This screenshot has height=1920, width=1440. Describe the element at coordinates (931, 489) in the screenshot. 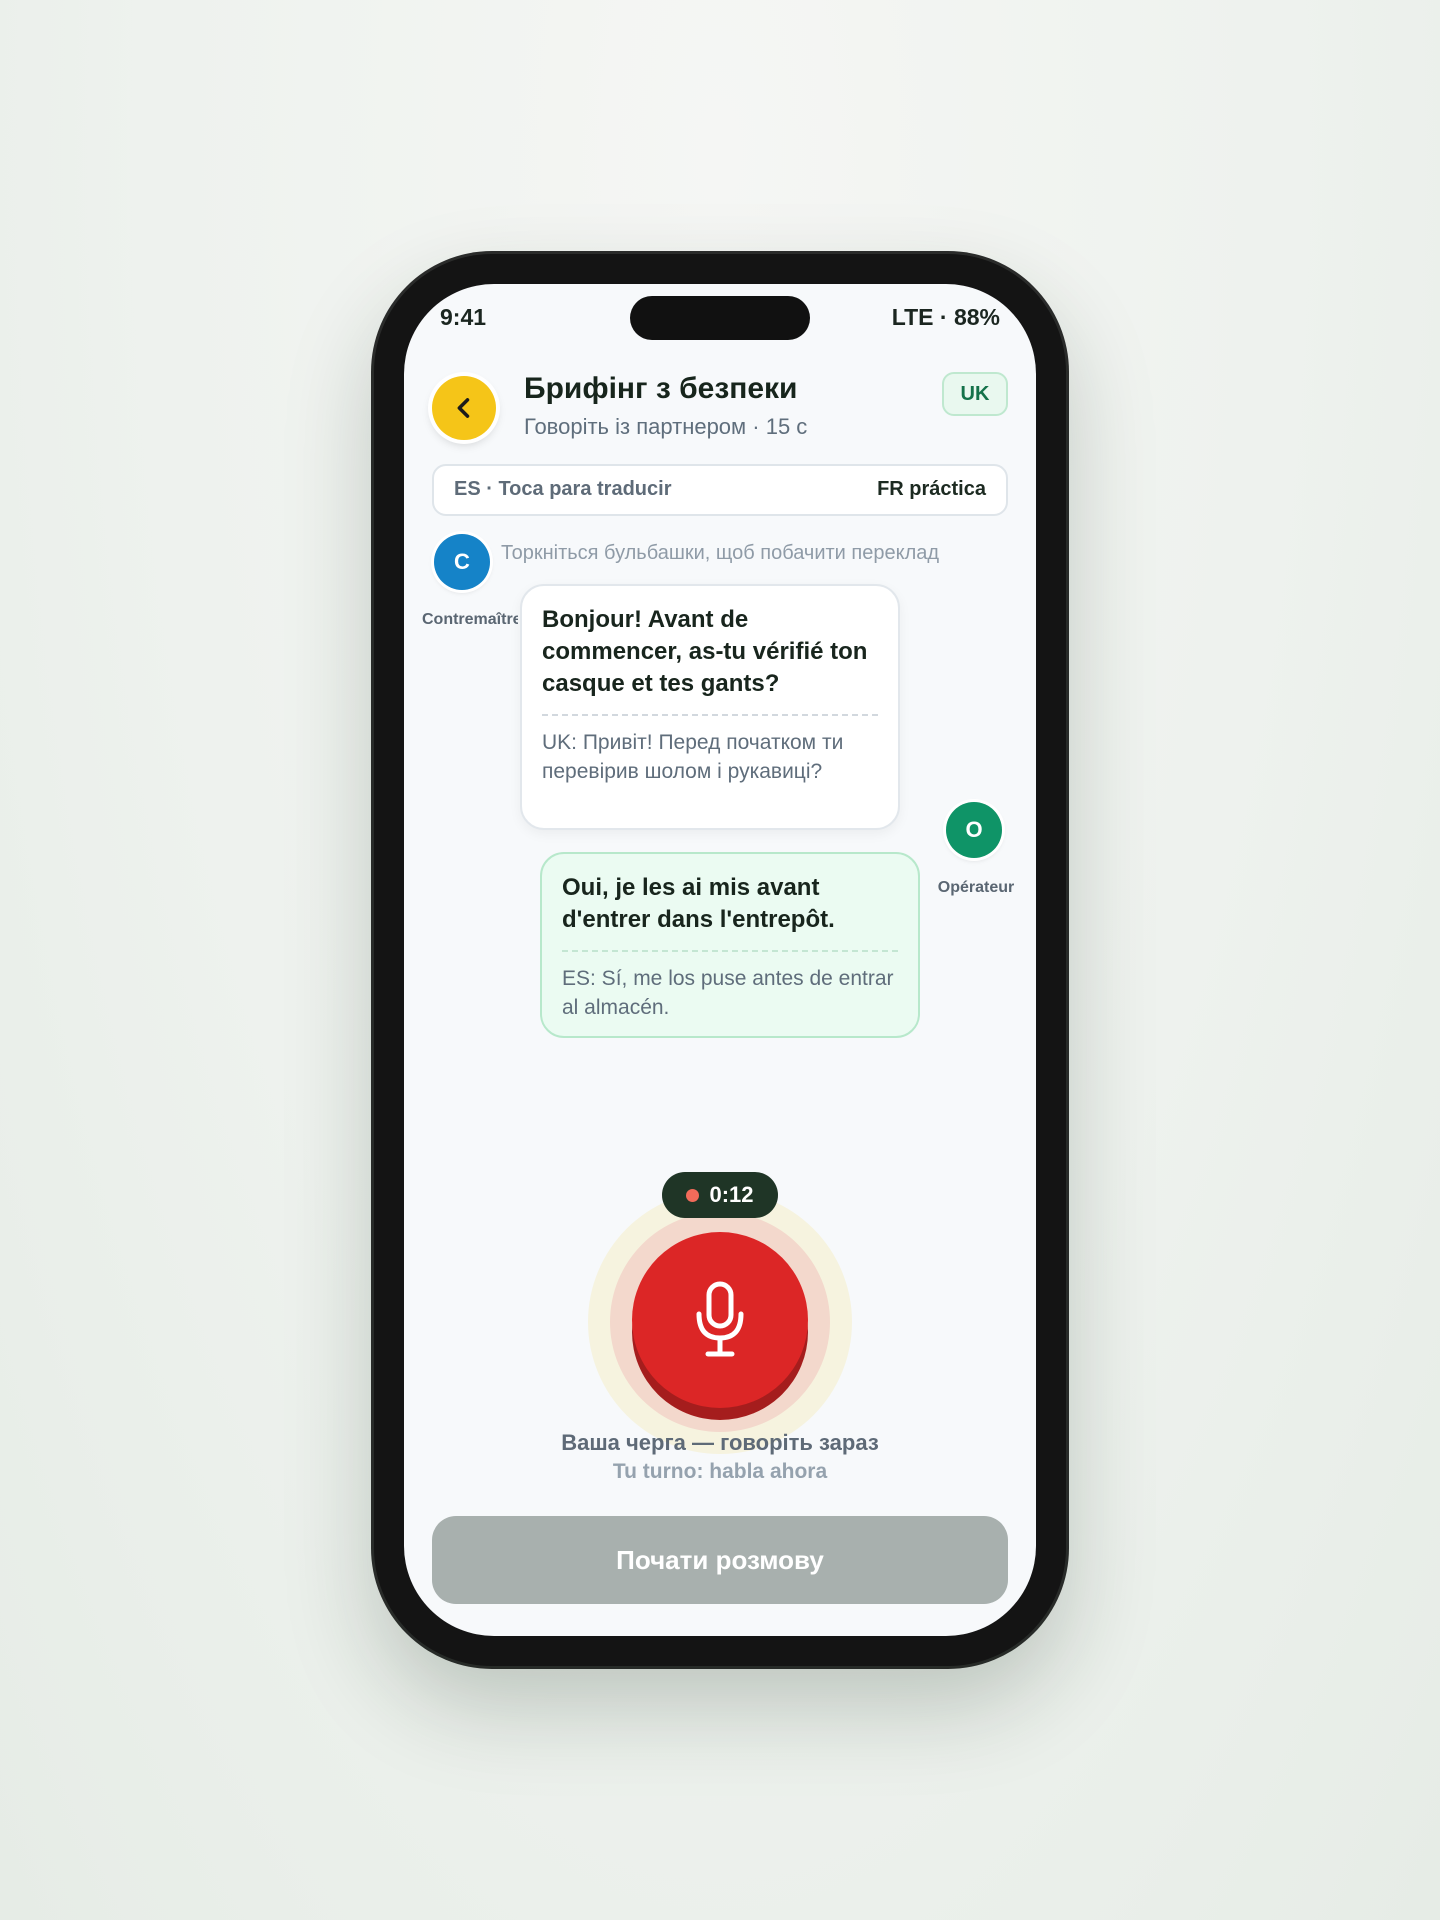

I see `practice-language-label: FR práctica` at that location.